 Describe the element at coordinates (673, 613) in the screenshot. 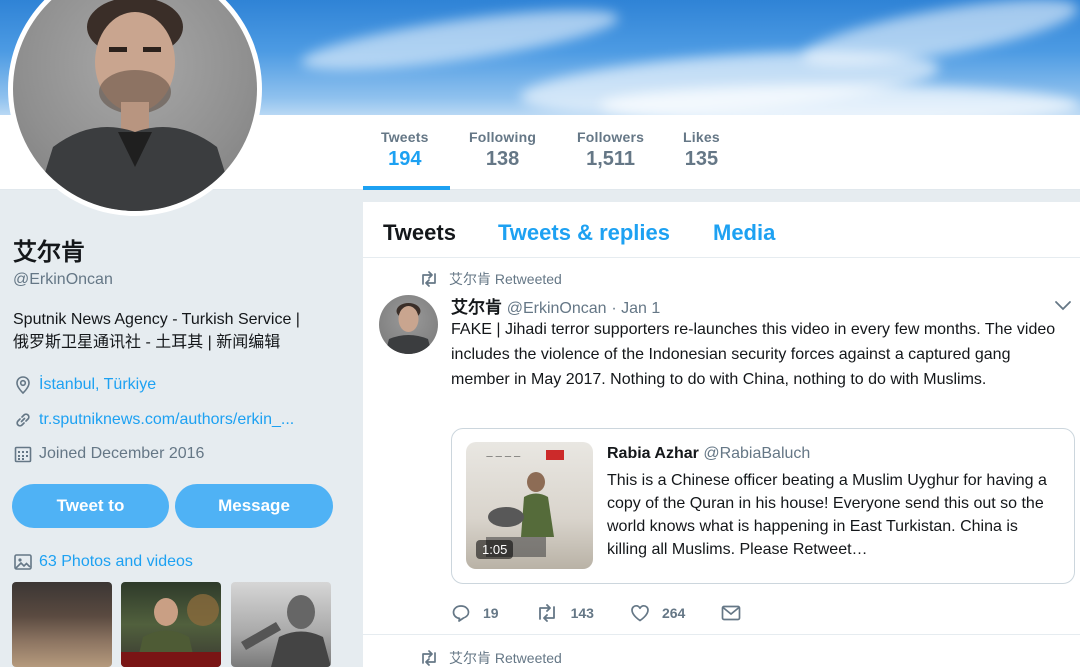

I see `like-count: 264` at that location.